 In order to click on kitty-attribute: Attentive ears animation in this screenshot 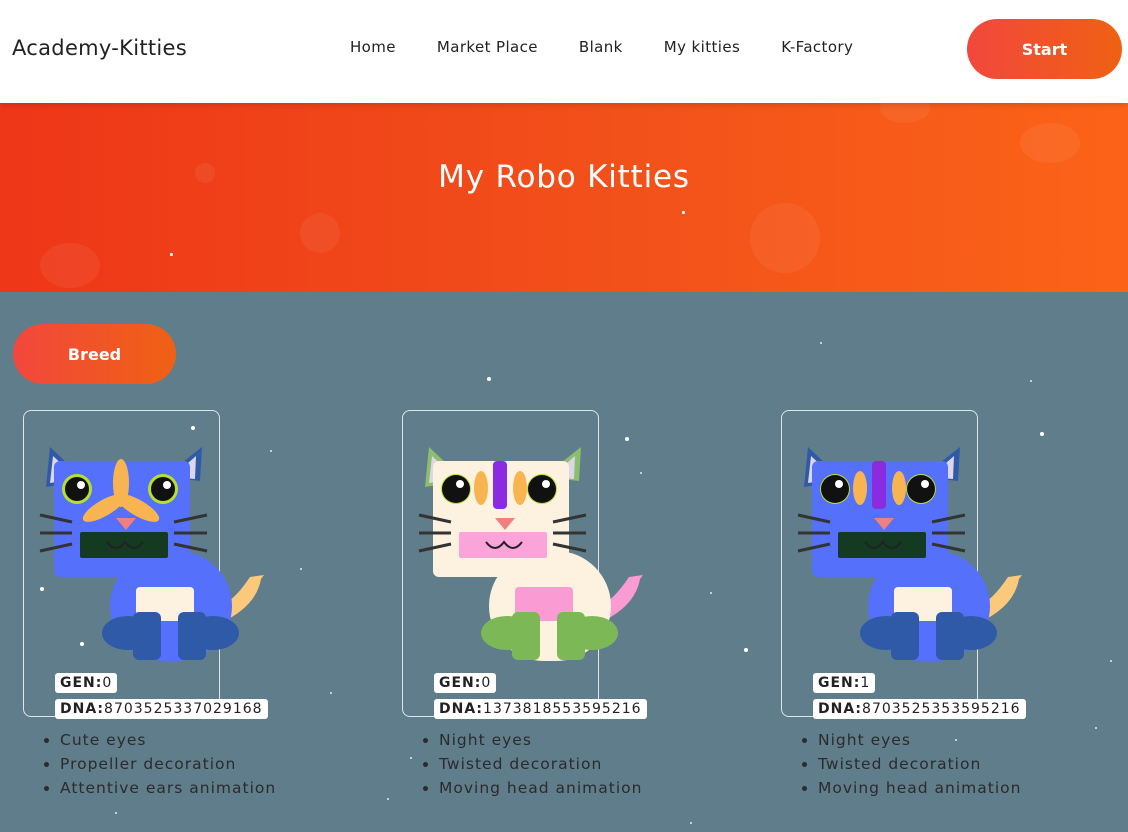, I will do `click(168, 788)`.